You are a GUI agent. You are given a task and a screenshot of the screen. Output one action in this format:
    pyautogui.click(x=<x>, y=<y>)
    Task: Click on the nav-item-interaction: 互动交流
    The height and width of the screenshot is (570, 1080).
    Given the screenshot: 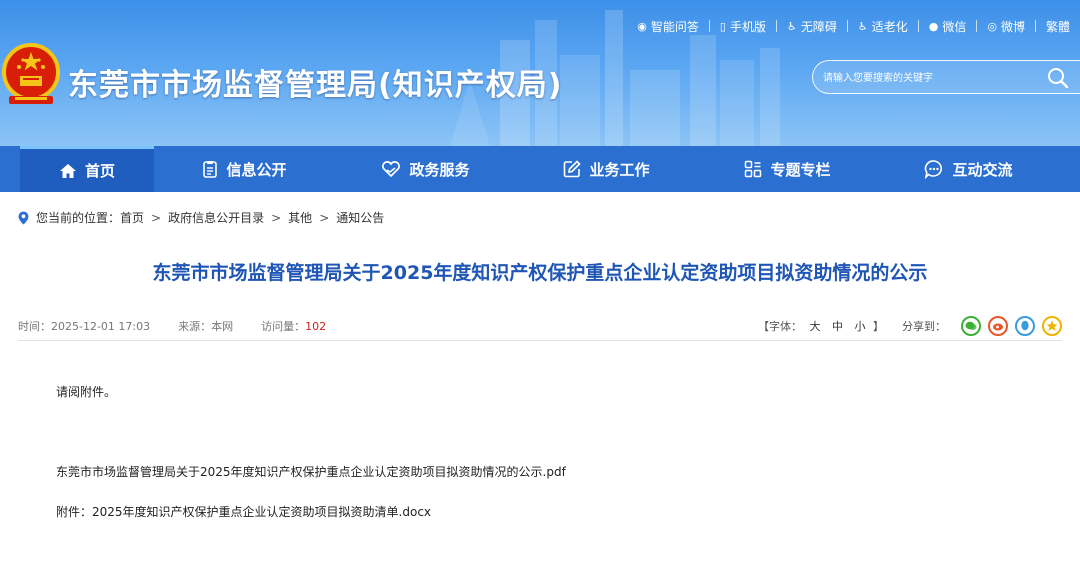 What is the action you would take?
    pyautogui.click(x=968, y=169)
    